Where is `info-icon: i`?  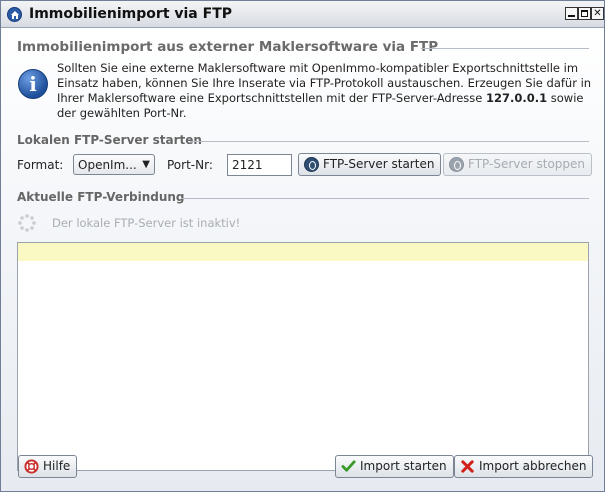 info-icon: i is located at coordinates (33, 84).